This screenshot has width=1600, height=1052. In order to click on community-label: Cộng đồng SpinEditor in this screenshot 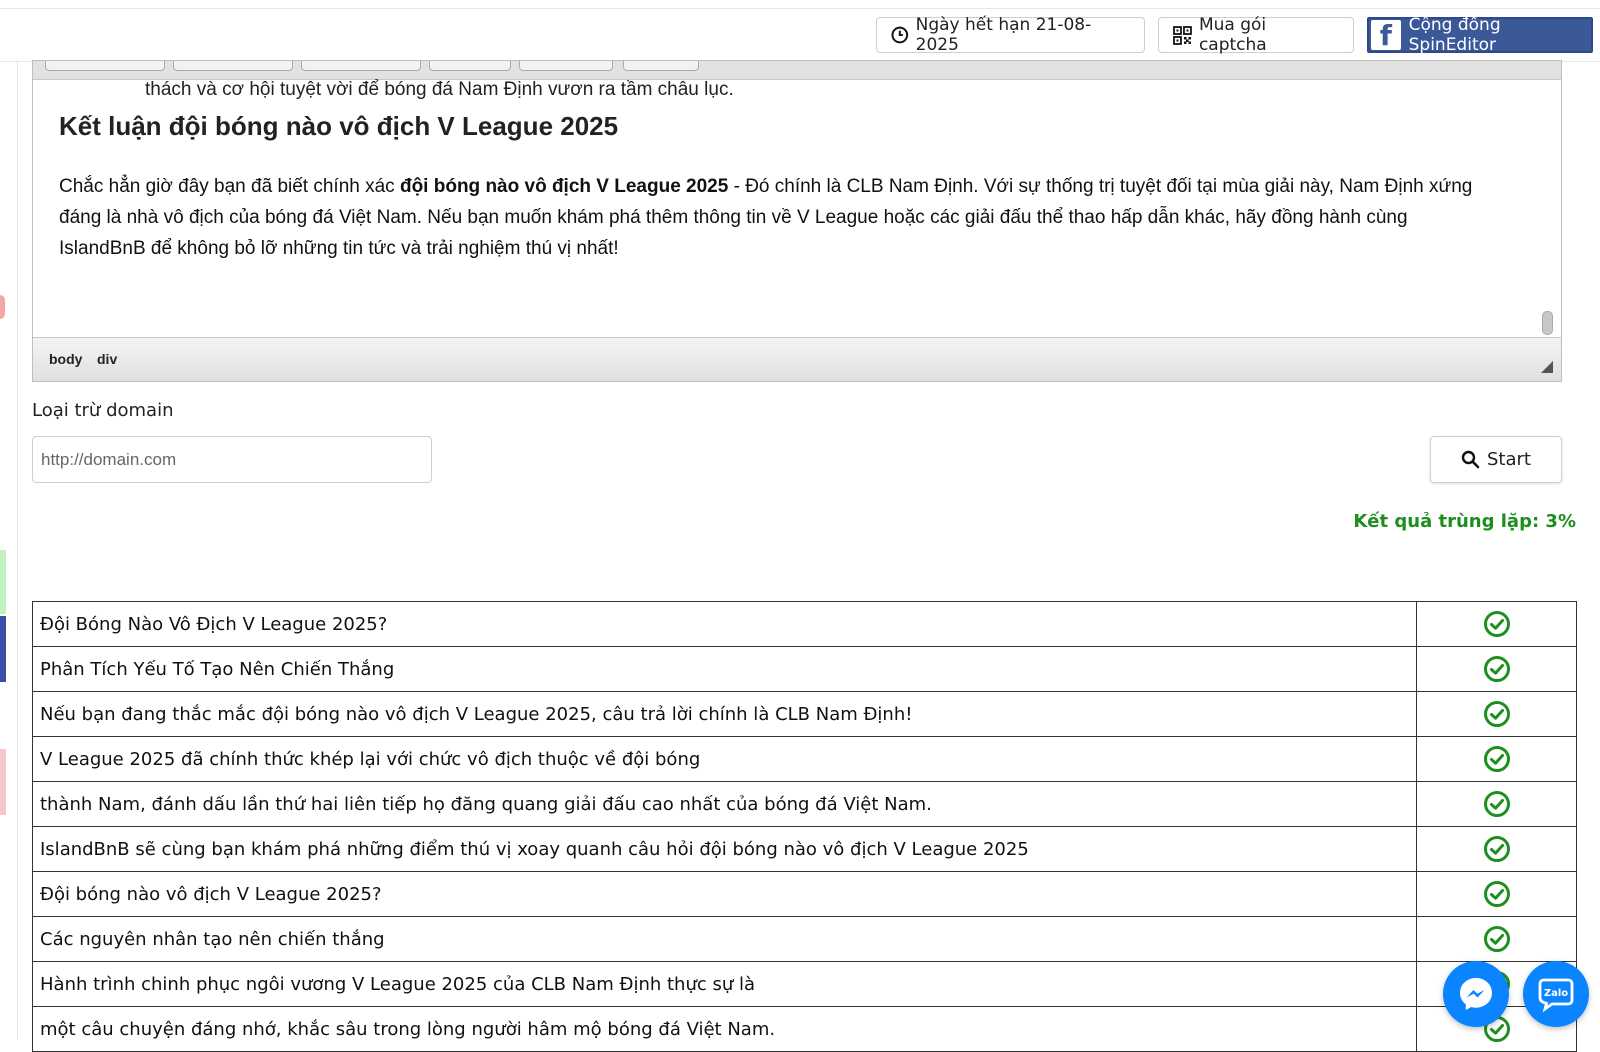, I will do `click(1454, 35)`.